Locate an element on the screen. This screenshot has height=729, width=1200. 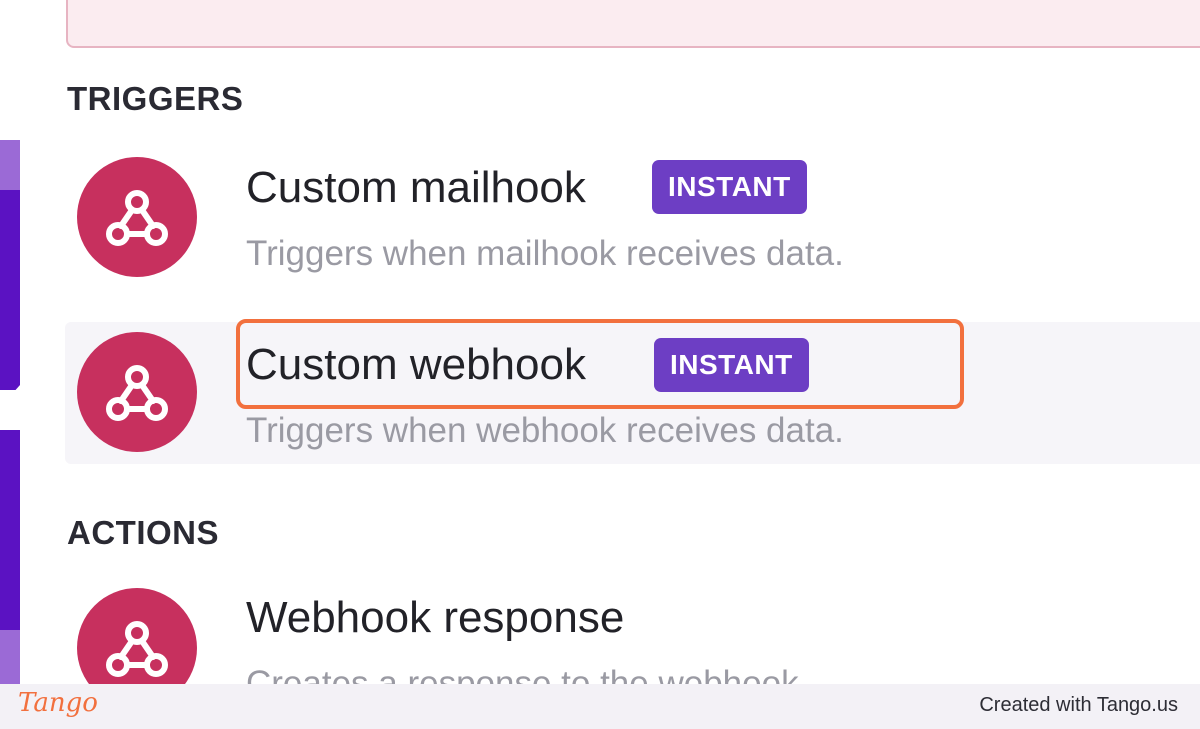
tango-logo: Tango is located at coordinates (58, 703).